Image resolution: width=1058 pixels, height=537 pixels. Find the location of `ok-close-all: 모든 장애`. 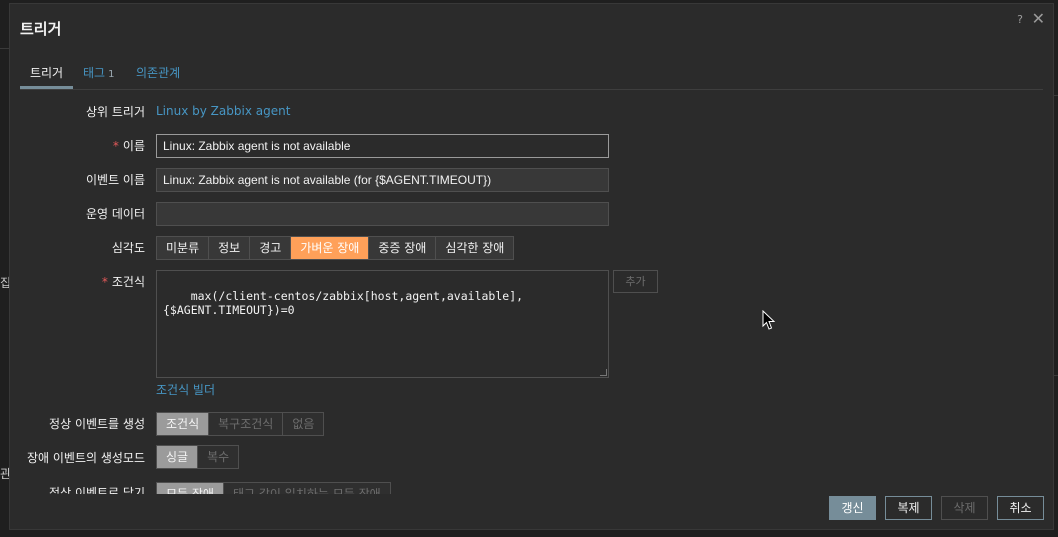

ok-close-all: 모든 장애 is located at coordinates (190, 488).